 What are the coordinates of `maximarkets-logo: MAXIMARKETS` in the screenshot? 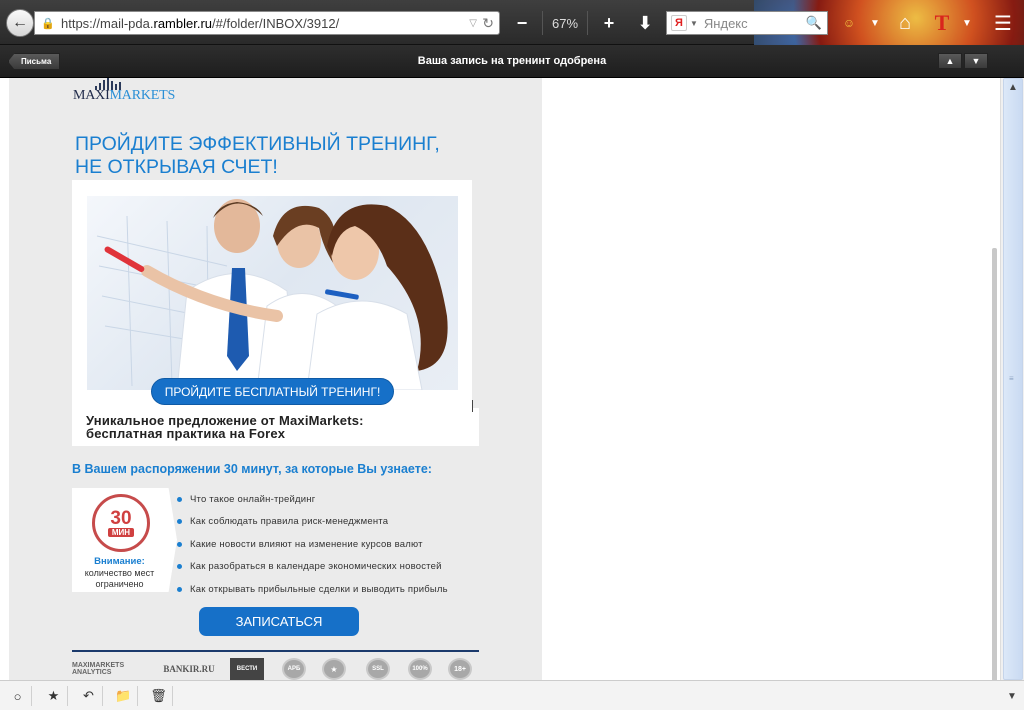 It's located at (124, 94).